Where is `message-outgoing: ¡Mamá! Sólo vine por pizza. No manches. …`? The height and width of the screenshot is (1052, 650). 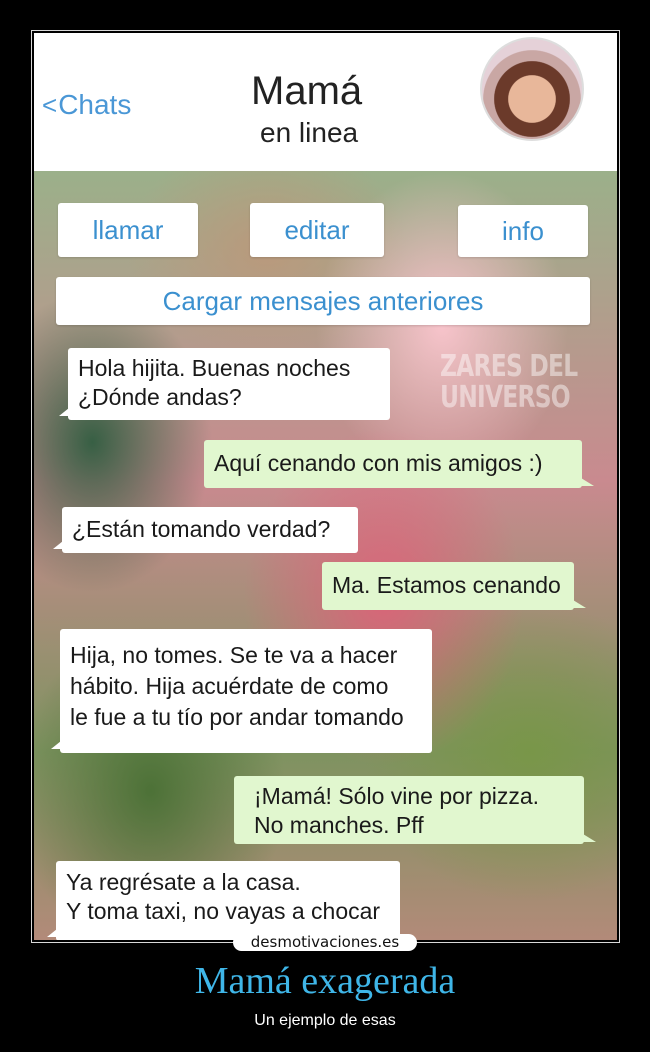 message-outgoing: ¡Mamá! Sólo vine por pizza. No manches. … is located at coordinates (415, 810).